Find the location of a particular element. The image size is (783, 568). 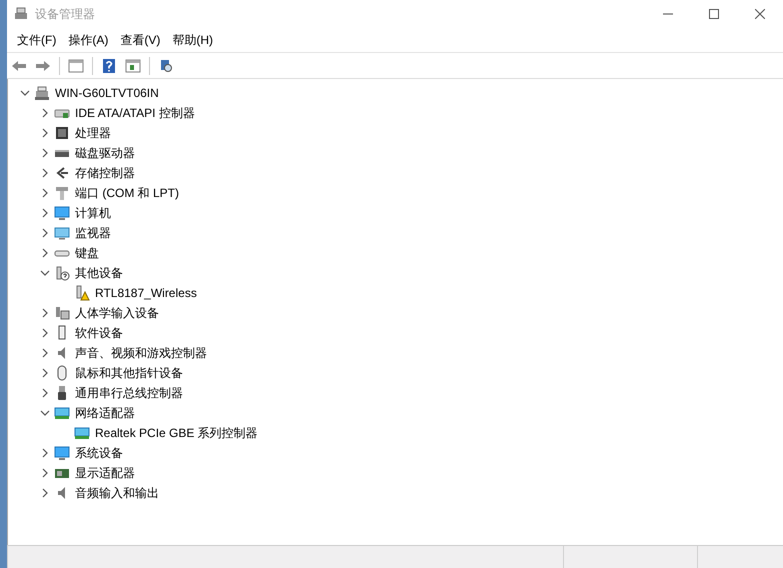

computer-icon is located at coordinates (42, 93).